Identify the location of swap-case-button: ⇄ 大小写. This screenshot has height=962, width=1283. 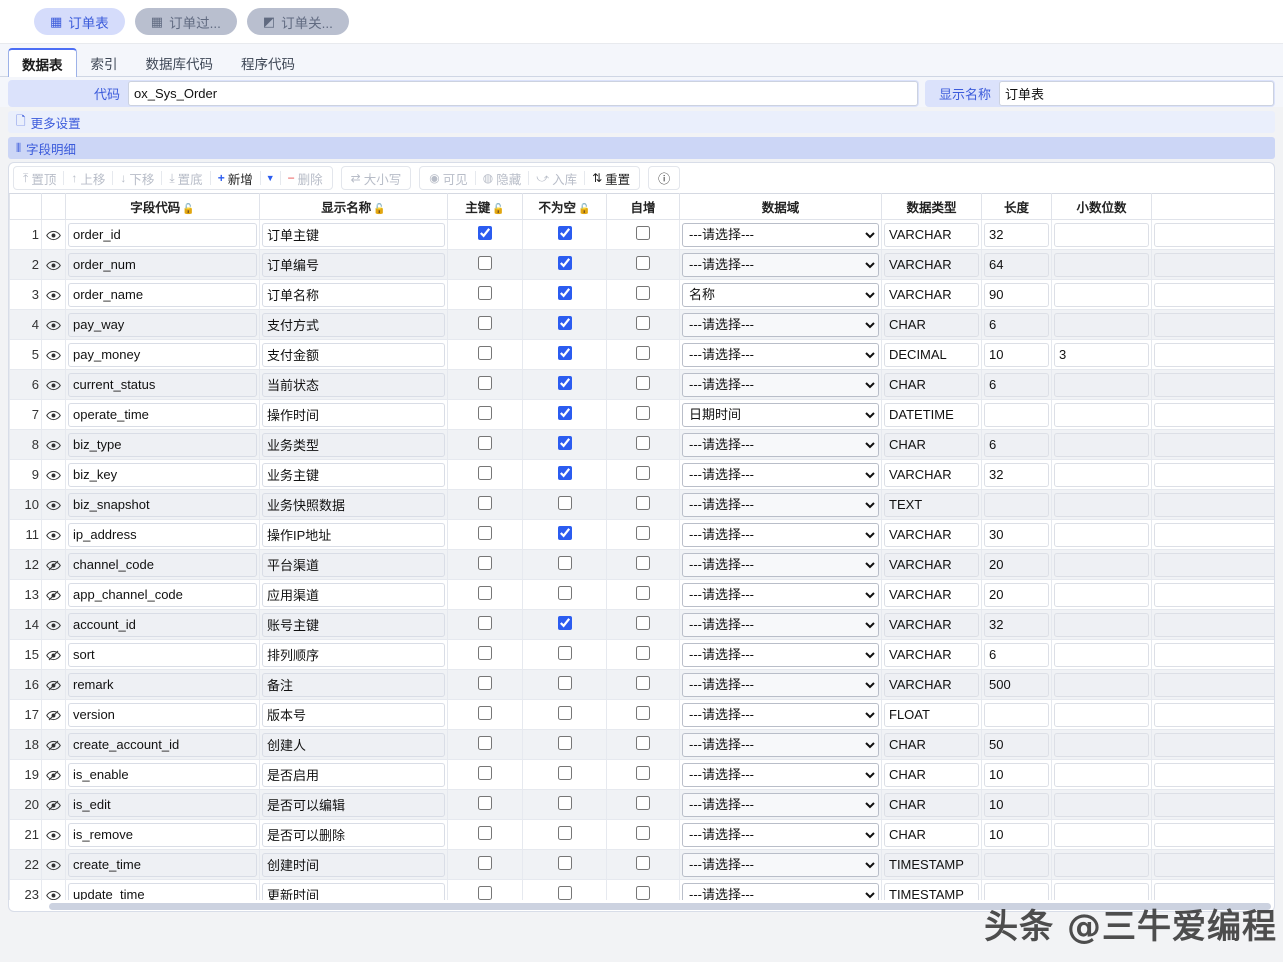
(376, 178).